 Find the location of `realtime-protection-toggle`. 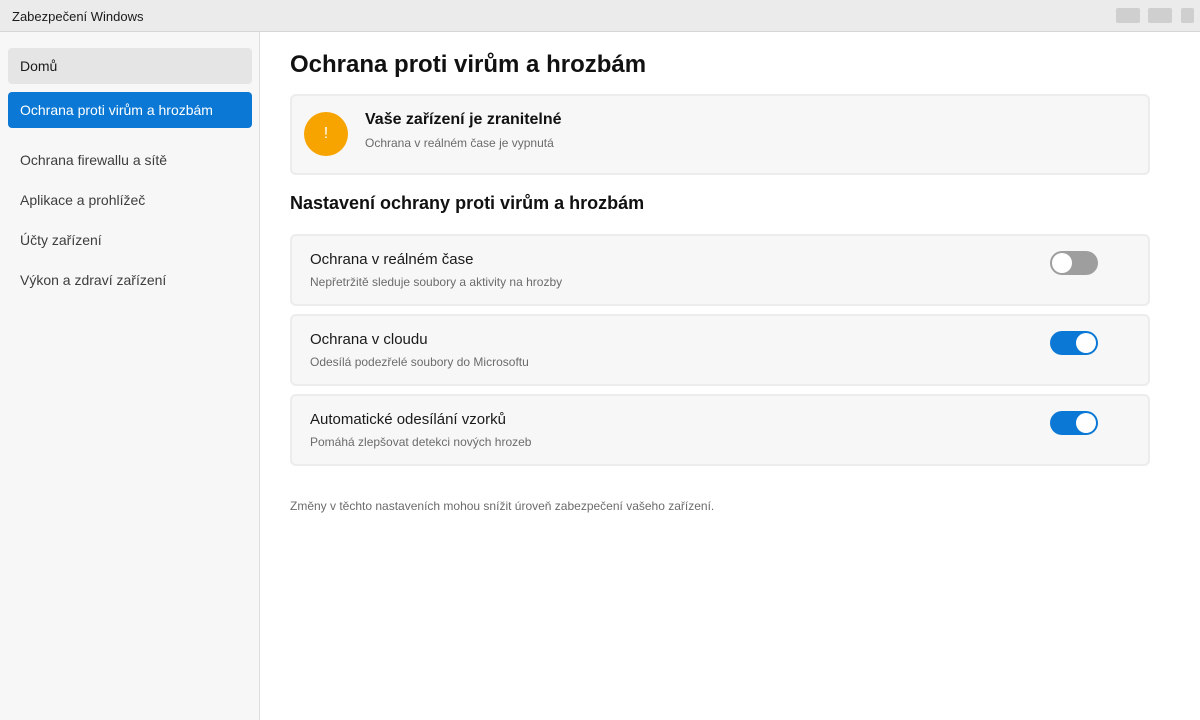

realtime-protection-toggle is located at coordinates (1074, 263).